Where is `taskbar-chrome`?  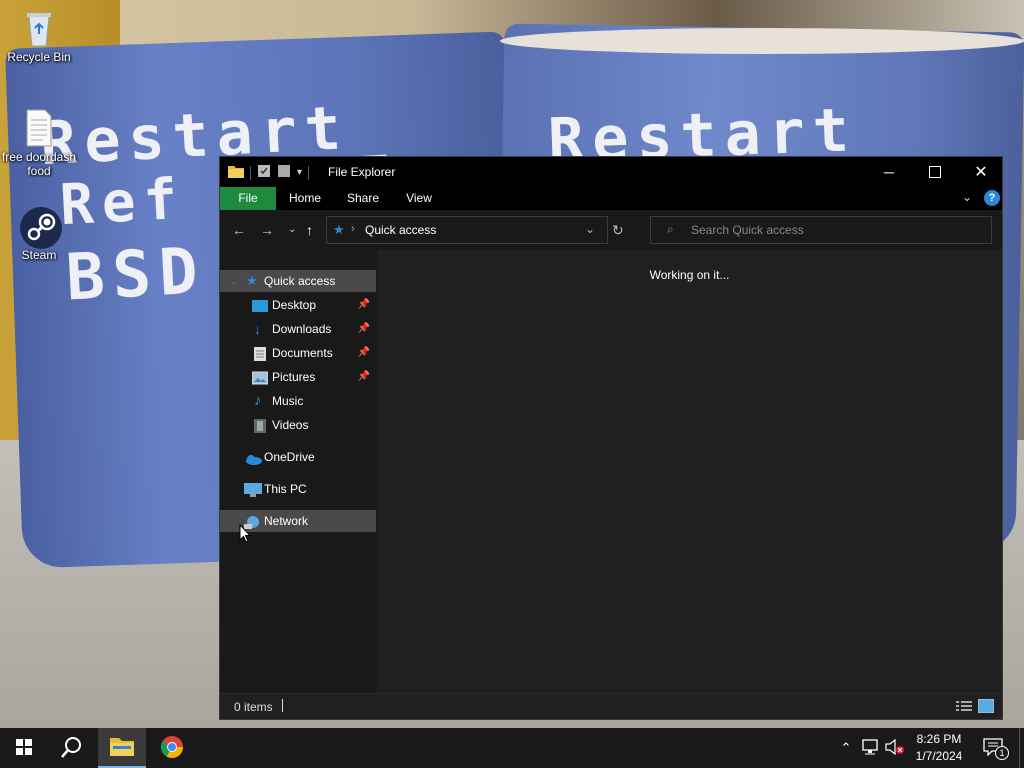 taskbar-chrome is located at coordinates (172, 748).